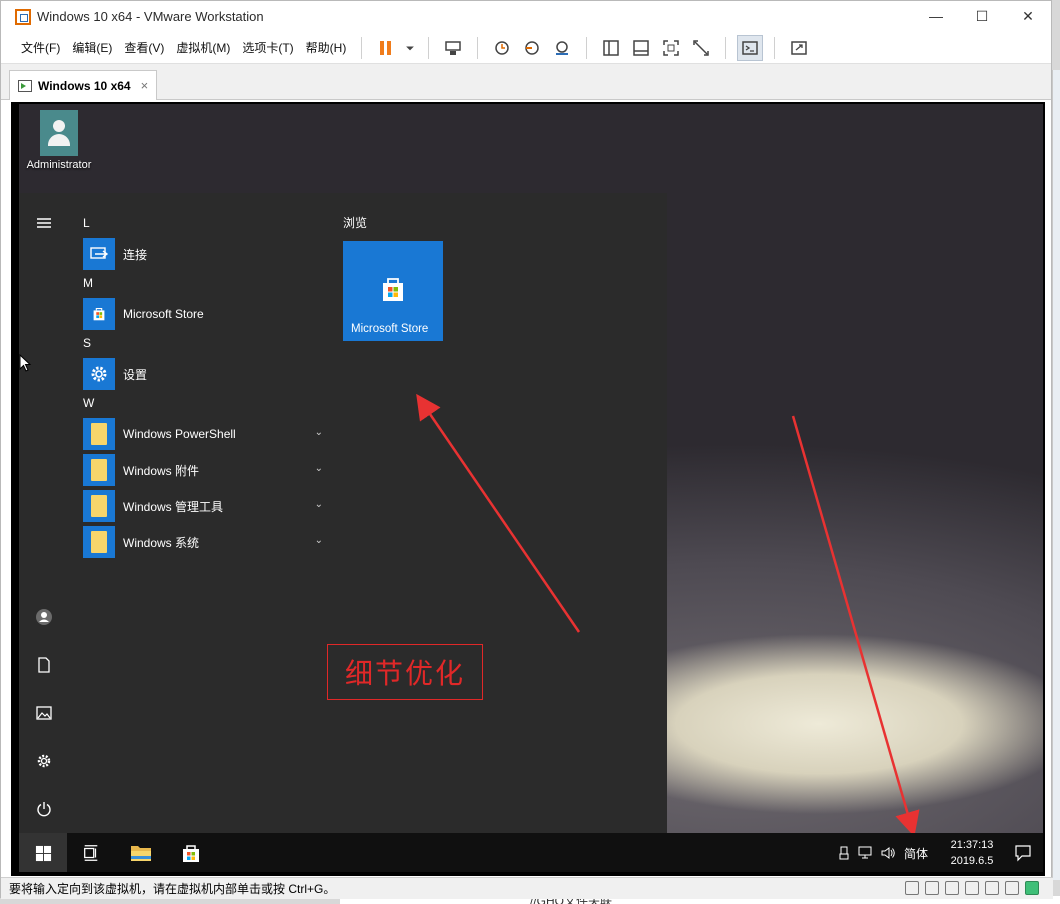 The image size is (1060, 904). I want to click on app-name: Windows PowerShell, so click(179, 434).